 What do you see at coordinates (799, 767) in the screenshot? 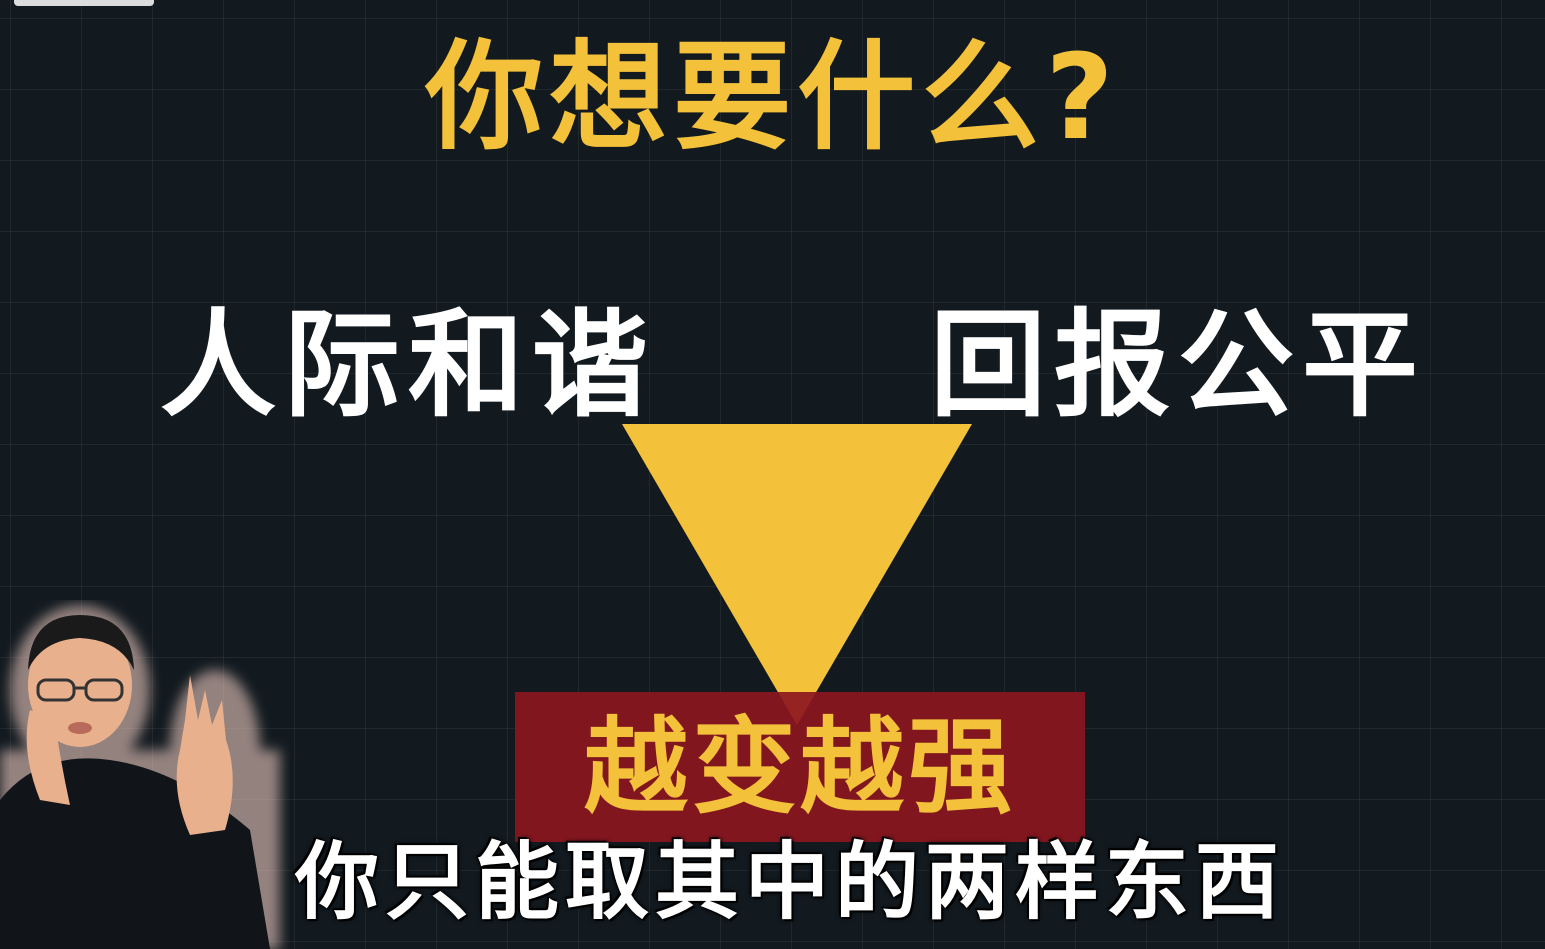
I see `node-grow-stronger: 越变越强` at bounding box center [799, 767].